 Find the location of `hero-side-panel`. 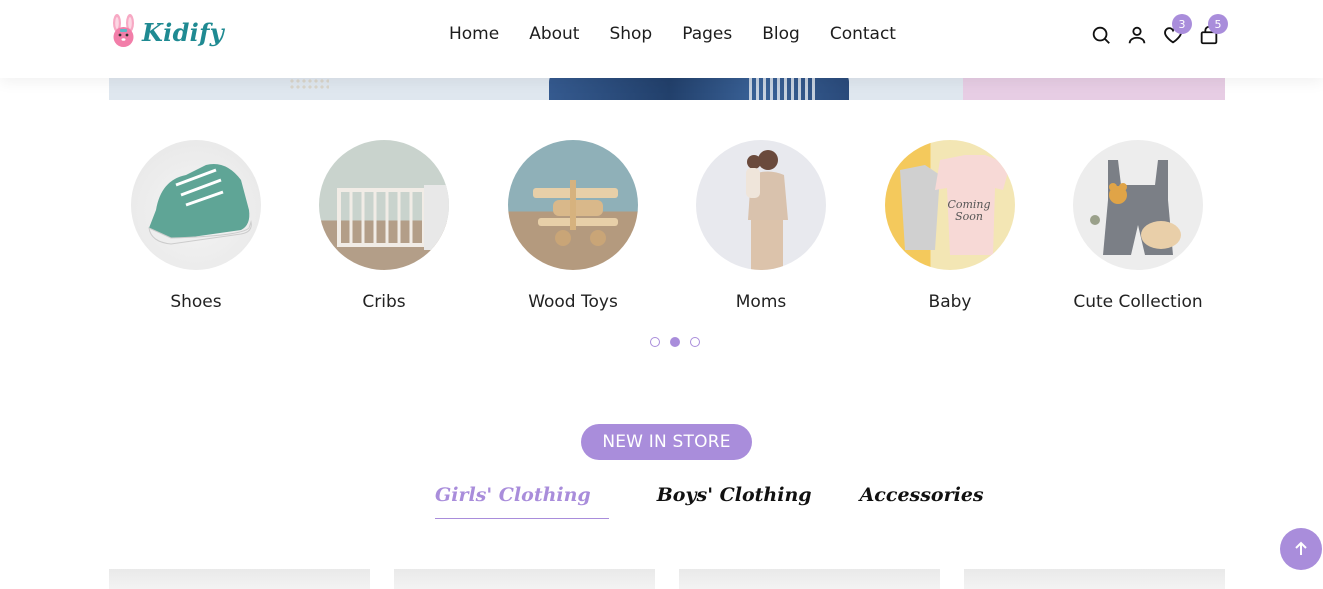

hero-side-panel is located at coordinates (1094, 89).